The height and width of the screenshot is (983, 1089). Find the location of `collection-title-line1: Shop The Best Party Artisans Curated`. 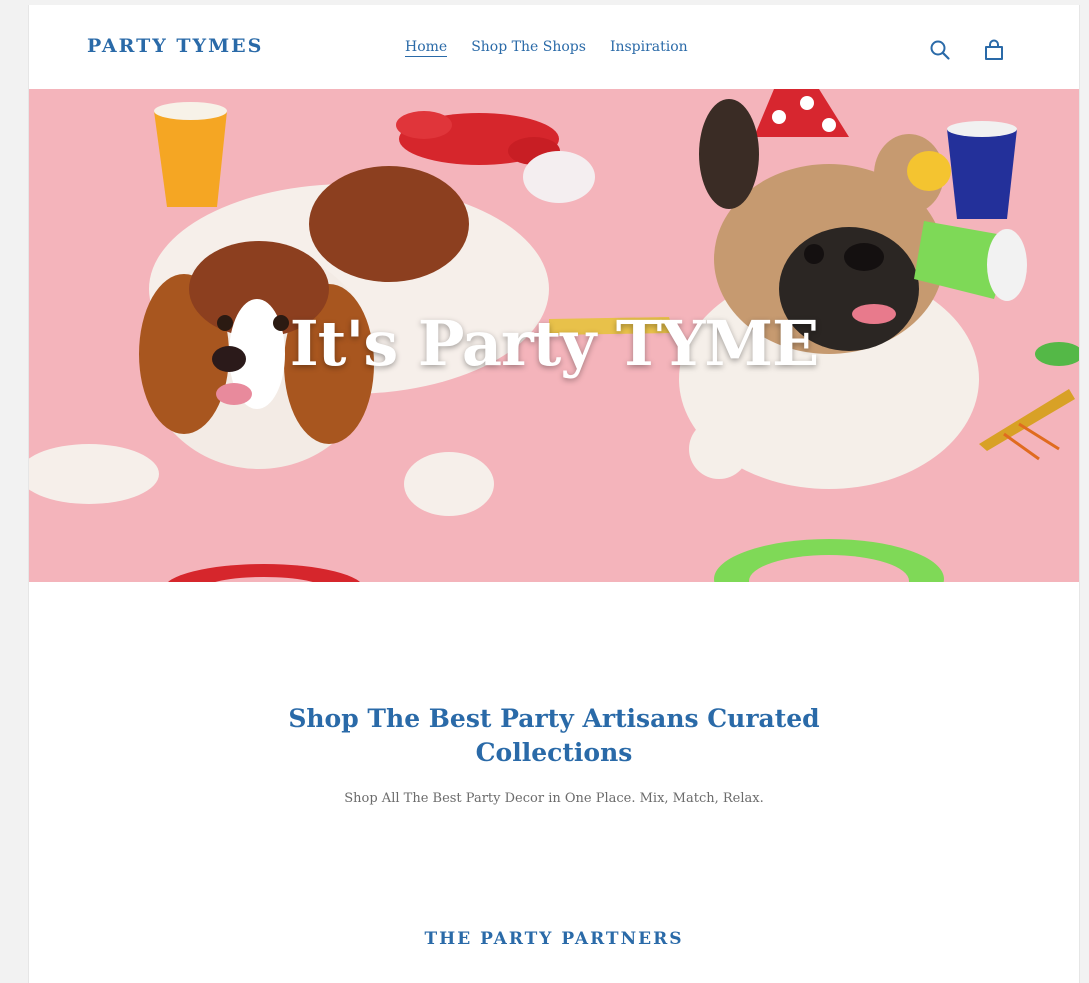

collection-title-line1: Shop The Best Party Artisans Curated is located at coordinates (554, 718).